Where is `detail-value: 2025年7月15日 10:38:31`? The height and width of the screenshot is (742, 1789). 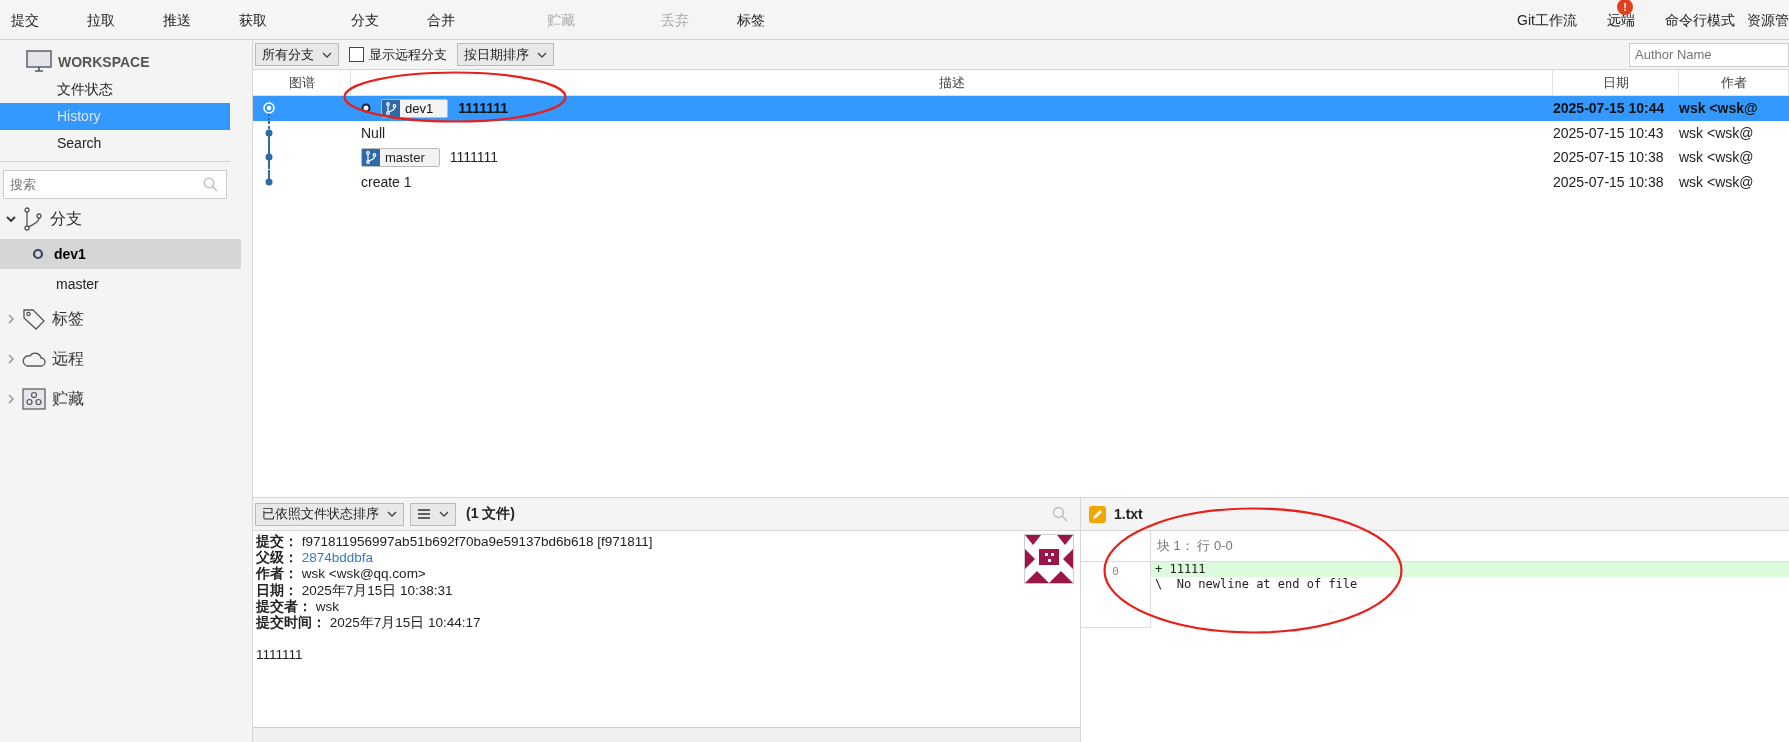 detail-value: 2025年7月15日 10:38:31 is located at coordinates (377, 590).